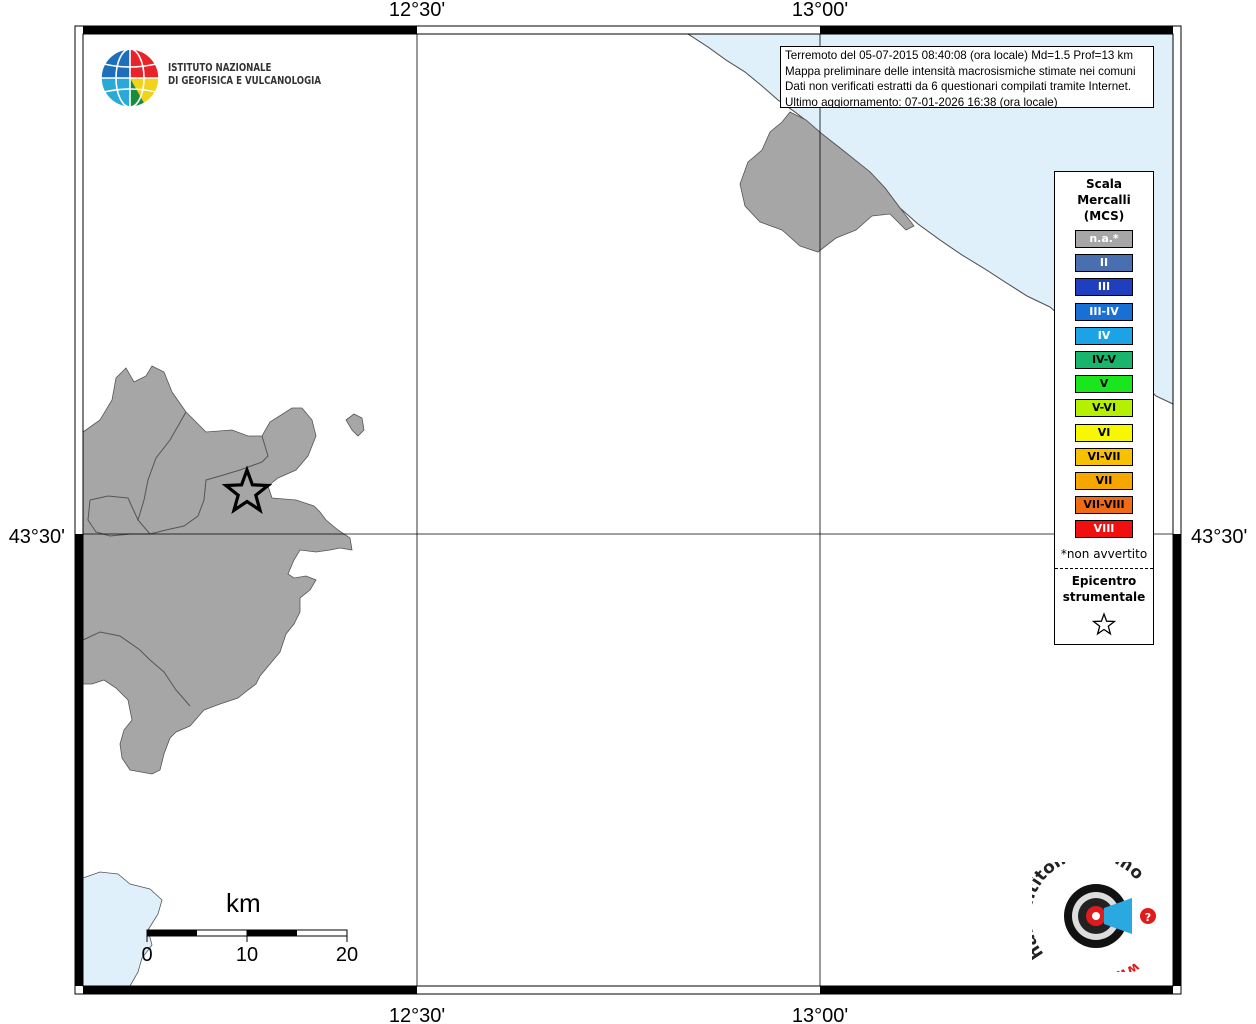 Image resolution: width=1256 pixels, height=1024 pixels. What do you see at coordinates (1104, 624) in the screenshot?
I see `star-icon` at bounding box center [1104, 624].